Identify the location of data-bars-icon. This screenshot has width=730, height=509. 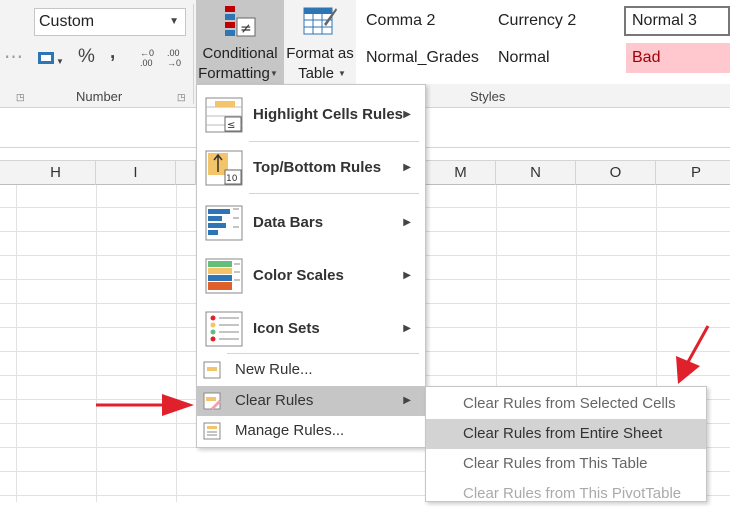
(224, 223).